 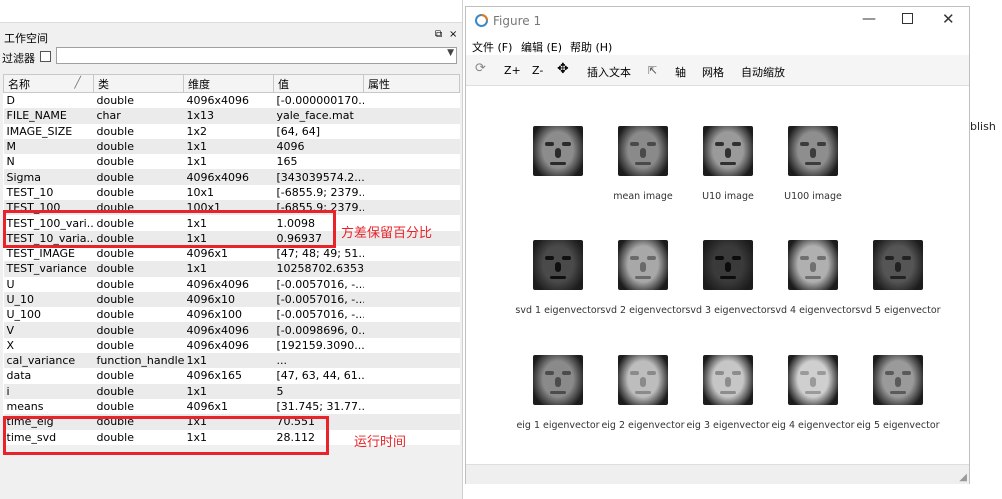 I want to click on axis-button: 轴, so click(x=680, y=72).